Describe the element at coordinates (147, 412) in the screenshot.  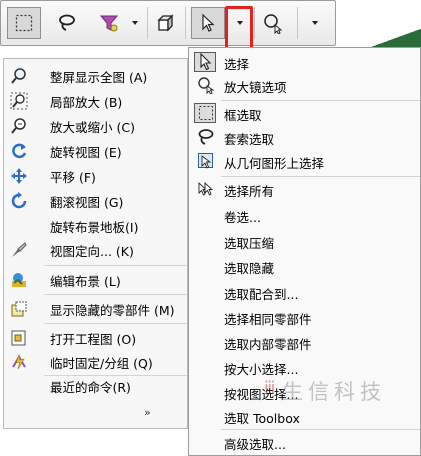
I see `expand-menu-chevron: »` at that location.